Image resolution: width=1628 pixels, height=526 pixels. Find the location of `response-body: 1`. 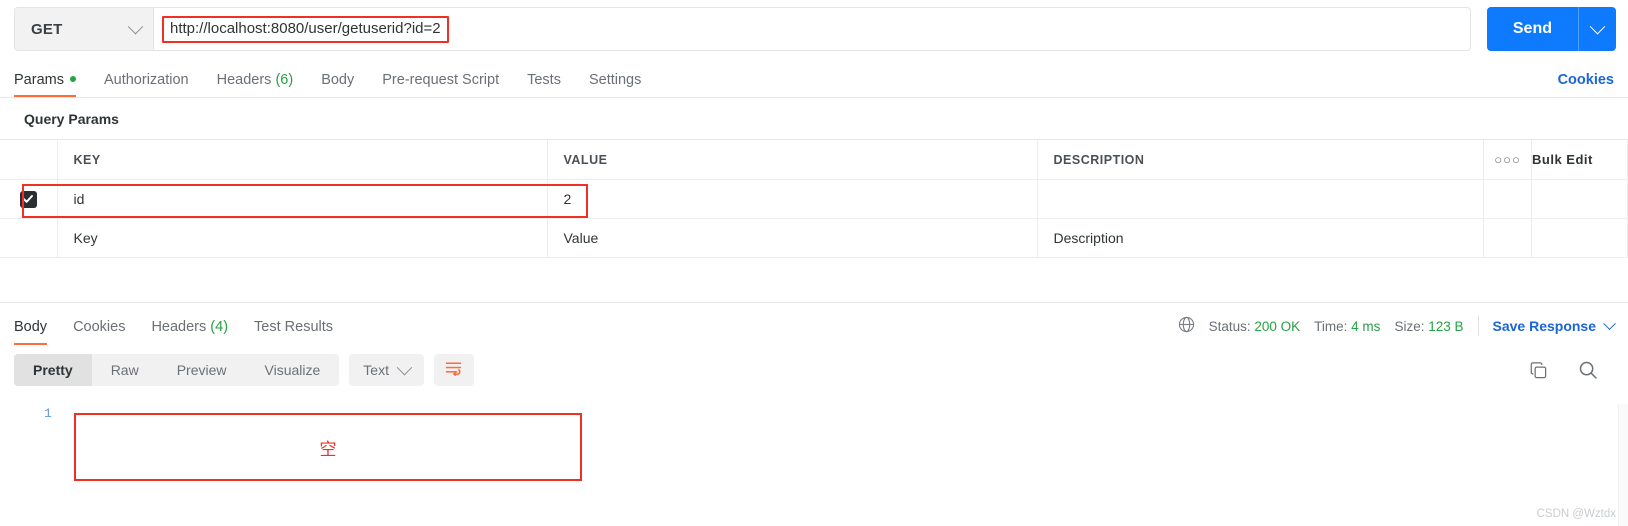

response-body: 1 is located at coordinates (814, 403).